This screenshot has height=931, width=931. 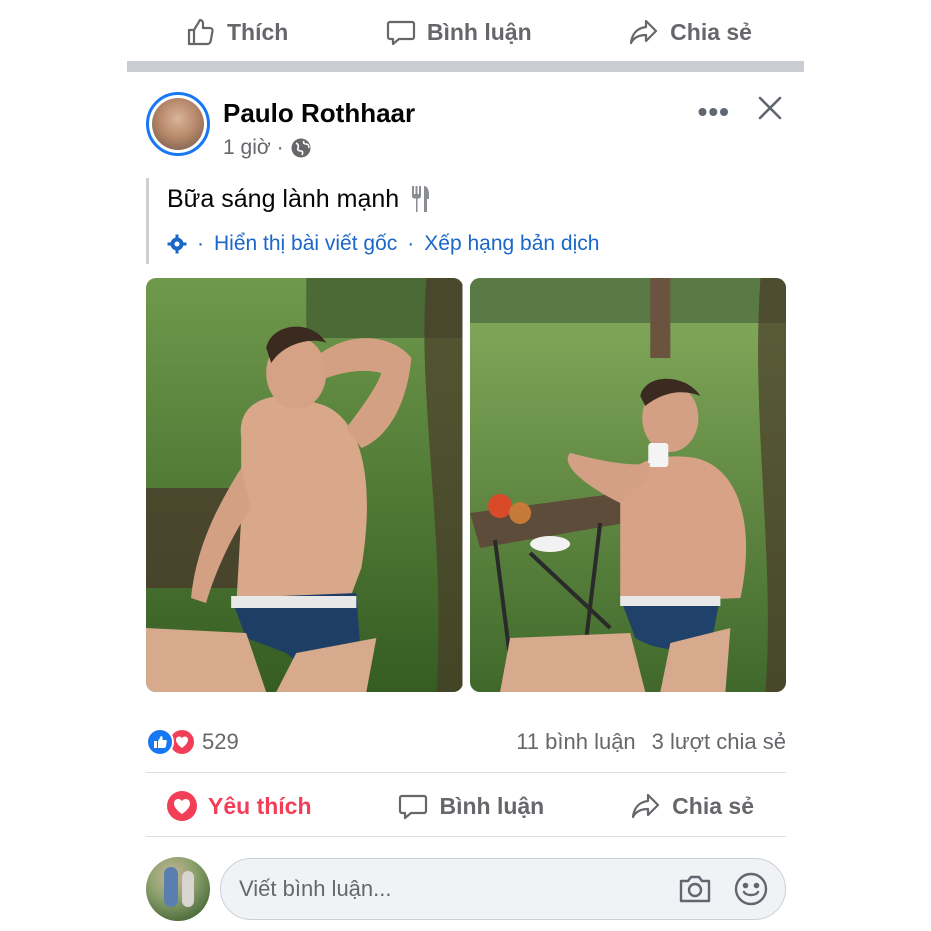 I want to click on bottom-share-label: Chia sẻ, so click(x=713, y=805).